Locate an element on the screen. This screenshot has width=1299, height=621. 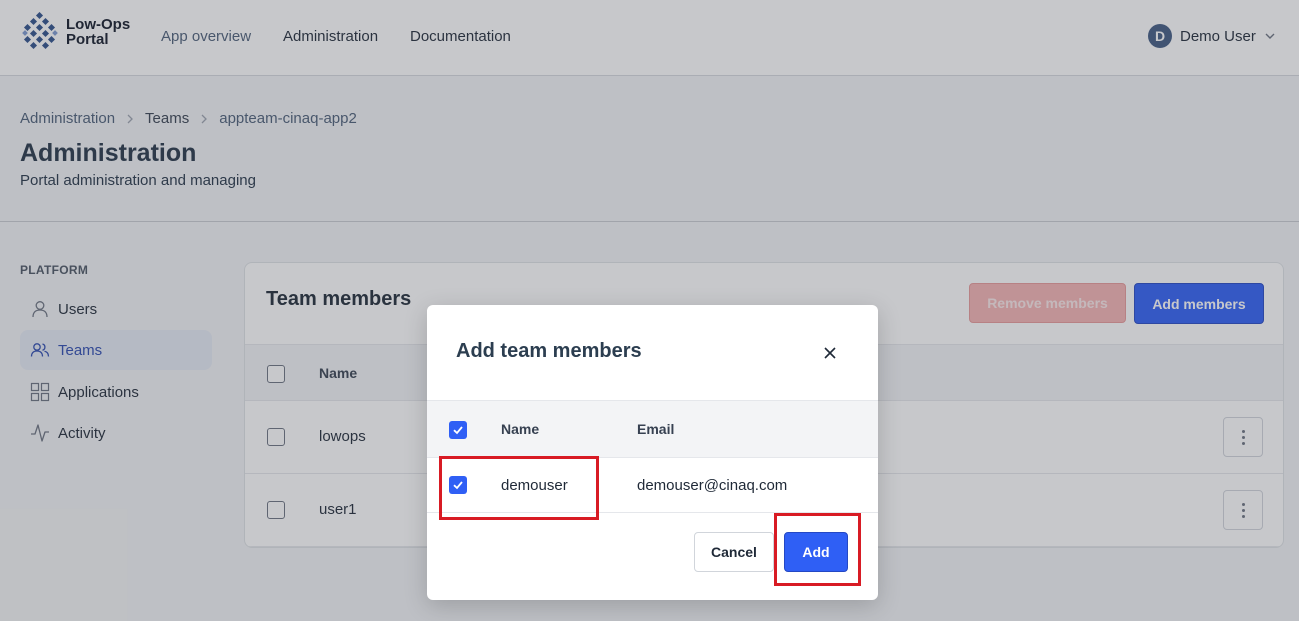
check-icon is located at coordinates (458, 430).